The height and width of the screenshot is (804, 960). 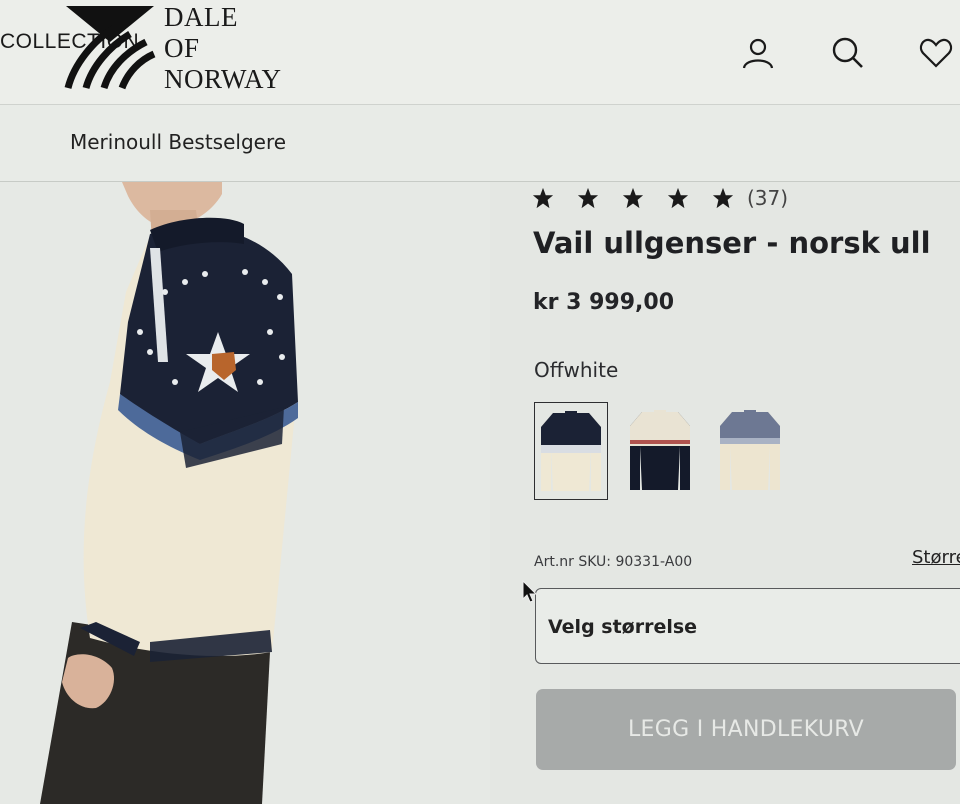 What do you see at coordinates (936, 53) in the screenshot?
I see `heart-icon` at bounding box center [936, 53].